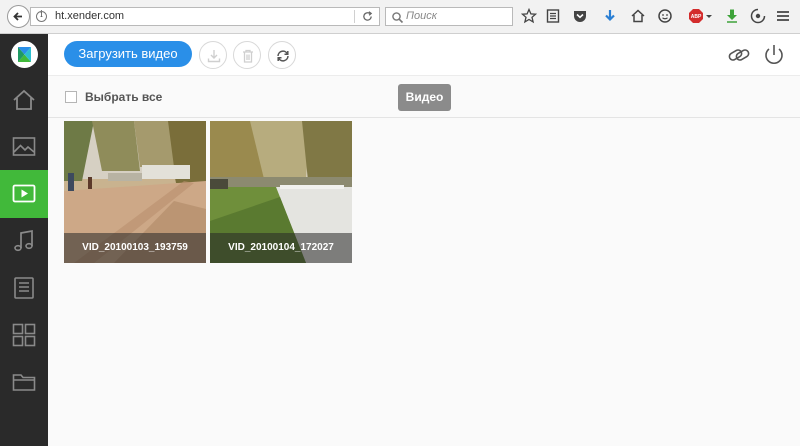 This screenshot has height=446, width=800. I want to click on refresh-icon, so click(283, 56).